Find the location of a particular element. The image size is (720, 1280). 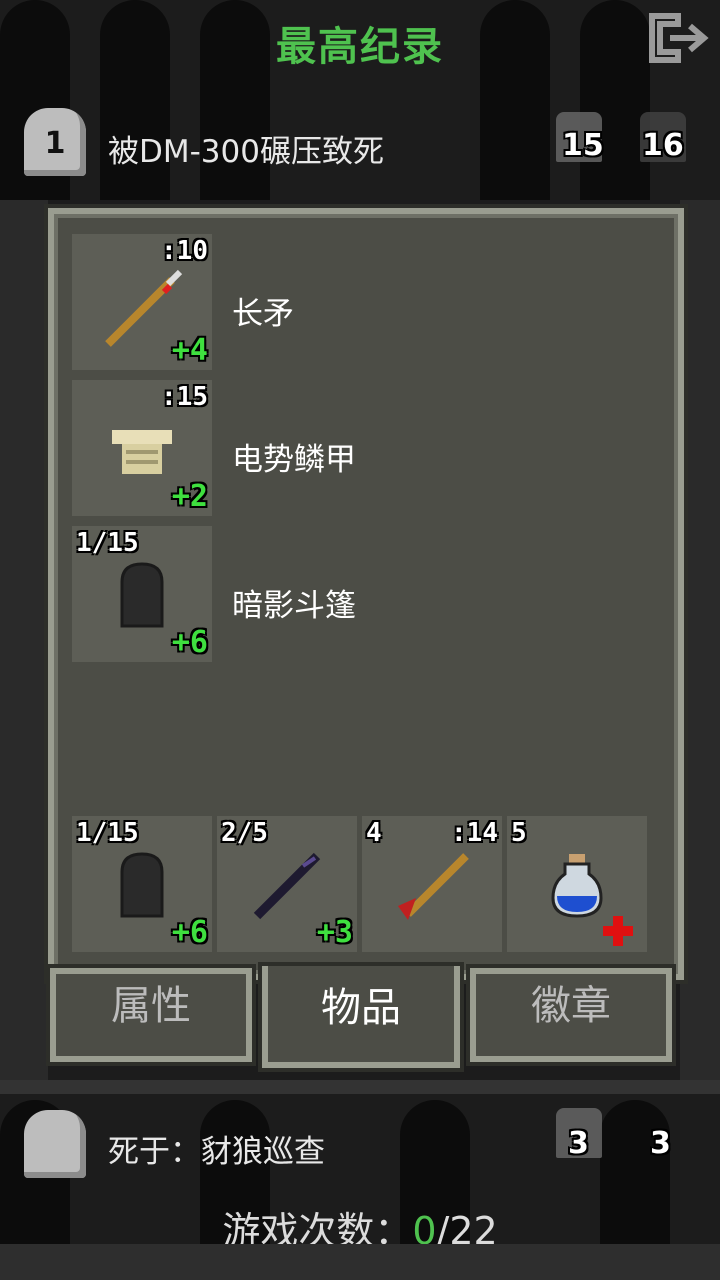

exit-icon is located at coordinates (679, 38).